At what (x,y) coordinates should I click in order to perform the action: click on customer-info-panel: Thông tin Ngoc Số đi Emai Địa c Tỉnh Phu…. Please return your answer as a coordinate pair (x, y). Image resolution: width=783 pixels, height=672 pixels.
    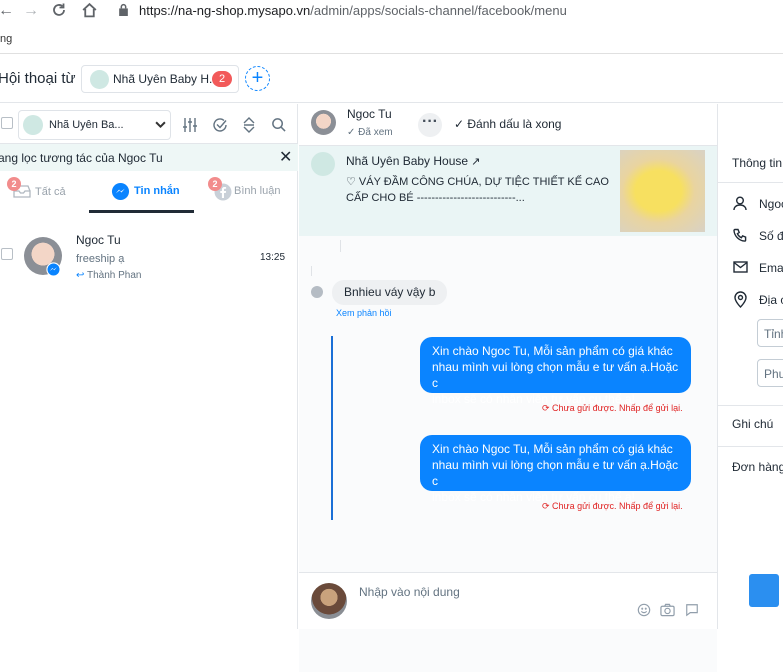
    Looking at the image, I should click on (750, 366).